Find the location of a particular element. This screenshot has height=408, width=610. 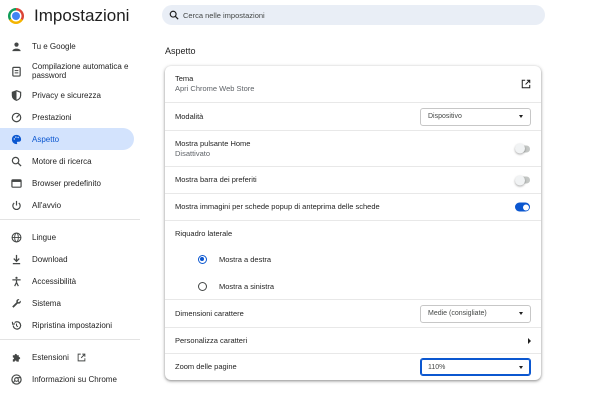

puzzle-icon is located at coordinates (16, 357).